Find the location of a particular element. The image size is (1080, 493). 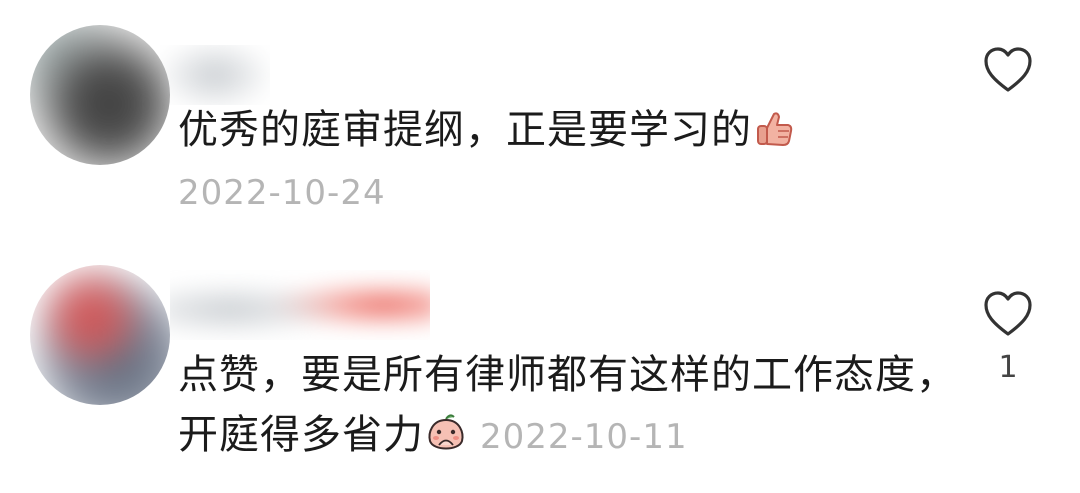

comment-text-content: 优秀的庭审提纲，正是要学习的 is located at coordinates (465, 130).